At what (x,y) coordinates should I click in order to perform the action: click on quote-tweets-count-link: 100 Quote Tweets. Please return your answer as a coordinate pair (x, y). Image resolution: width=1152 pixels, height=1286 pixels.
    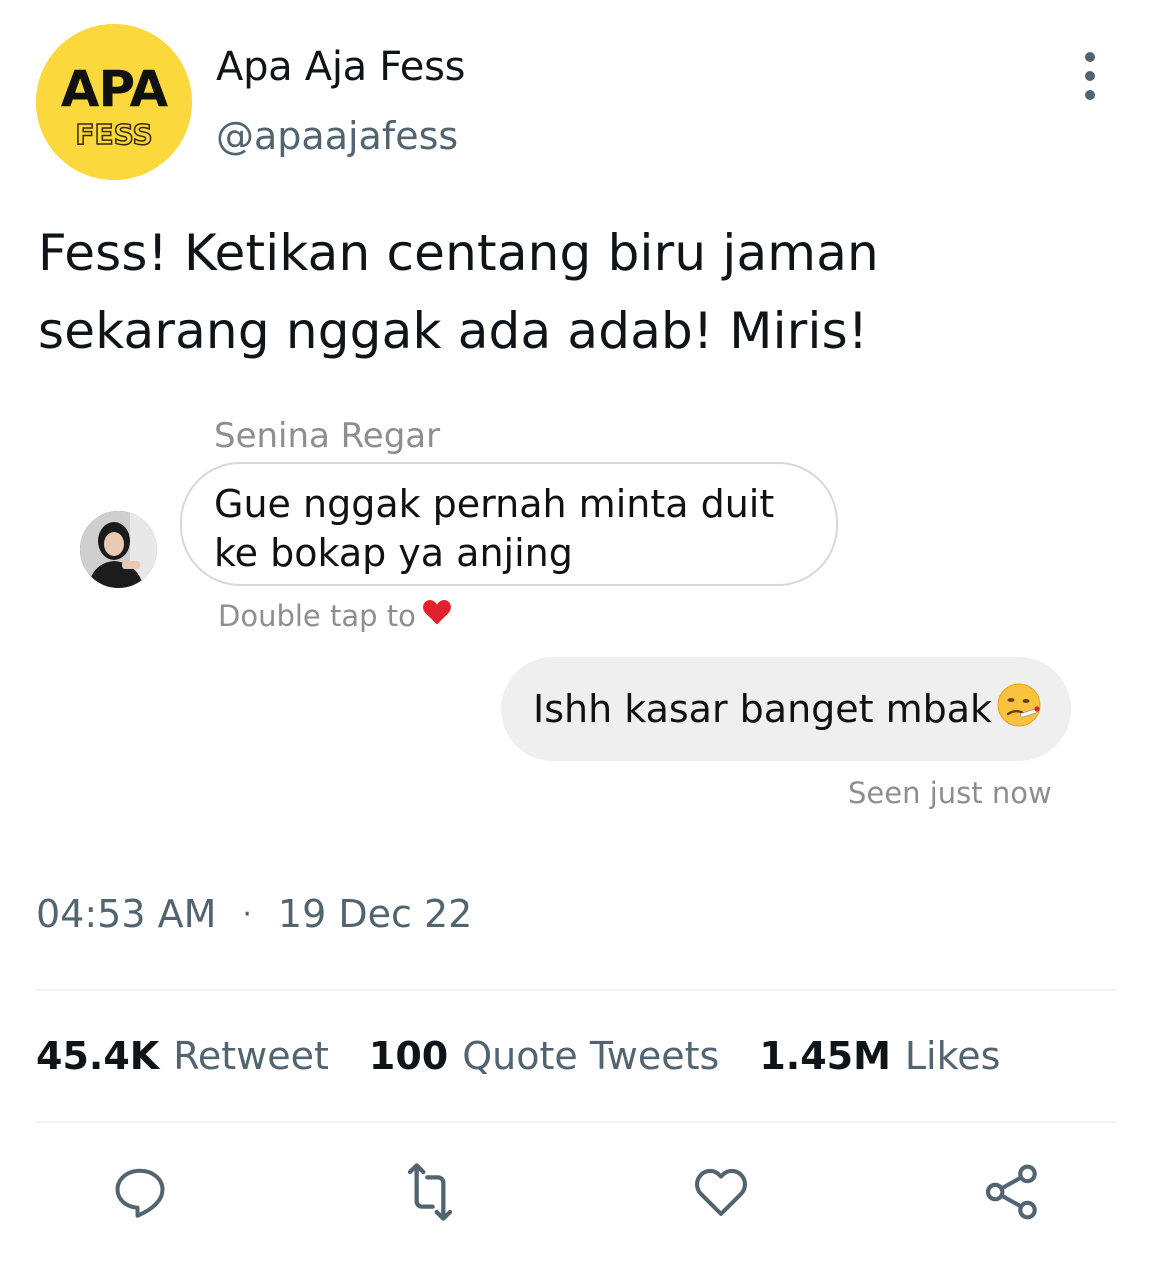
    Looking at the image, I should click on (544, 1056).